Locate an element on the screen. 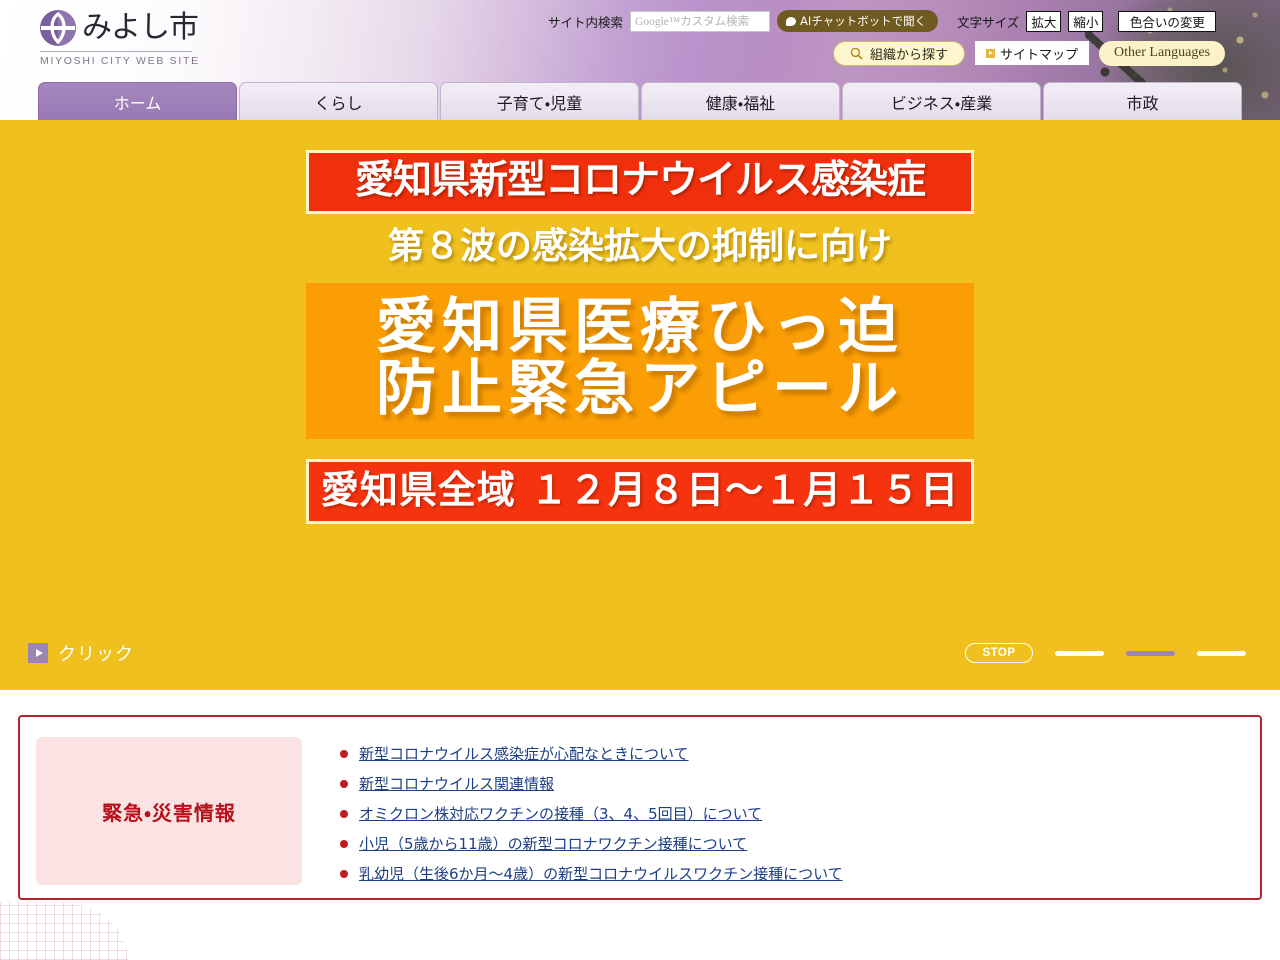 The height and width of the screenshot is (960, 1280). list-item: 小児（5歳から11歳）の新型コロナワクチン接種について is located at coordinates (591, 843).